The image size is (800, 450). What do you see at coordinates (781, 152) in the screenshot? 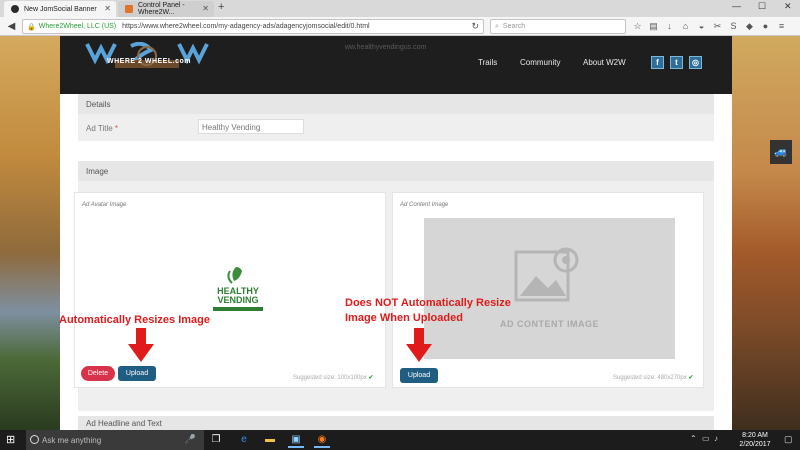
I see `side-vehicle-icon: 🚙` at bounding box center [781, 152].